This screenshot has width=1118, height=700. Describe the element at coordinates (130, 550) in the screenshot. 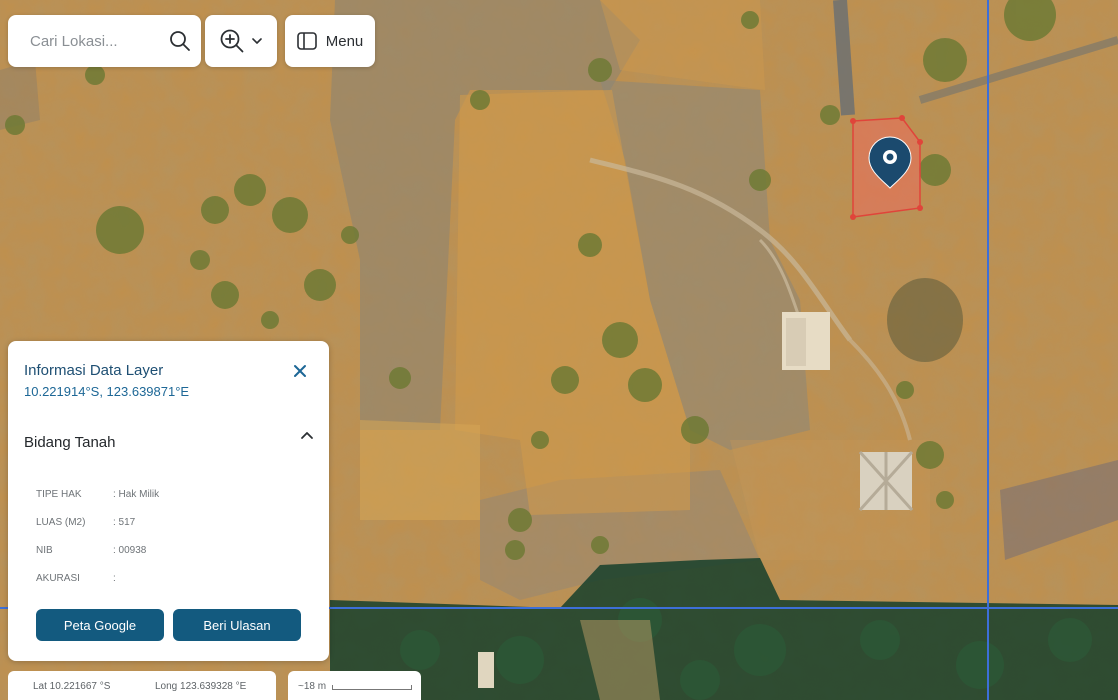

I see `attribute-value: : 00938` at that location.